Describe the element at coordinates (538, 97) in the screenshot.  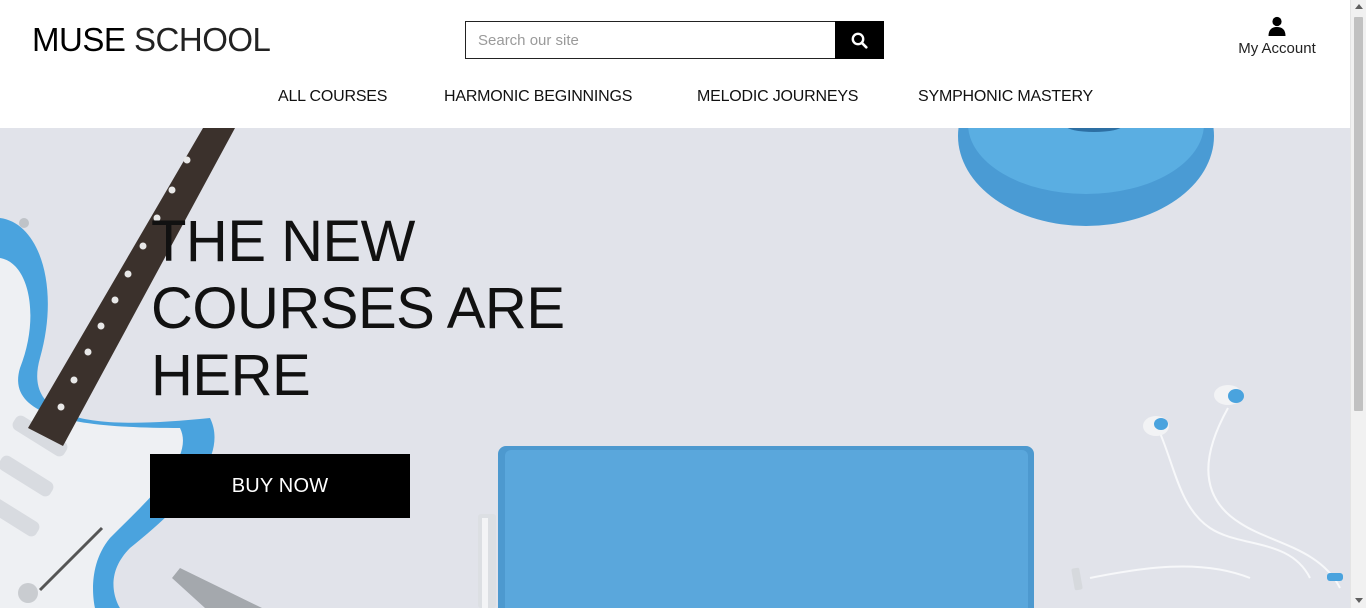
I see `nav-item-harmonic-beginnings: HARMONIC BEGINNINGS` at that location.